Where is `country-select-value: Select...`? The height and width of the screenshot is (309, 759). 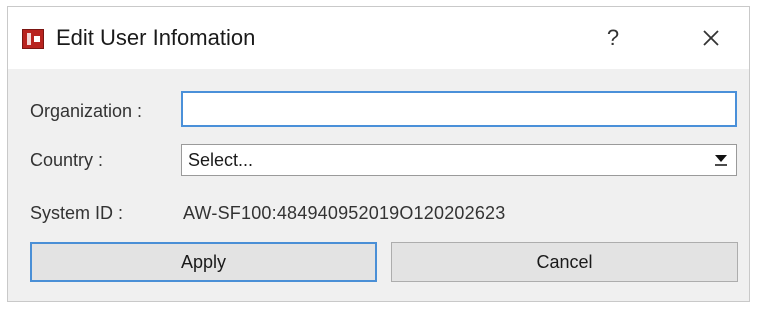
country-select-value: Select... is located at coordinates (221, 160).